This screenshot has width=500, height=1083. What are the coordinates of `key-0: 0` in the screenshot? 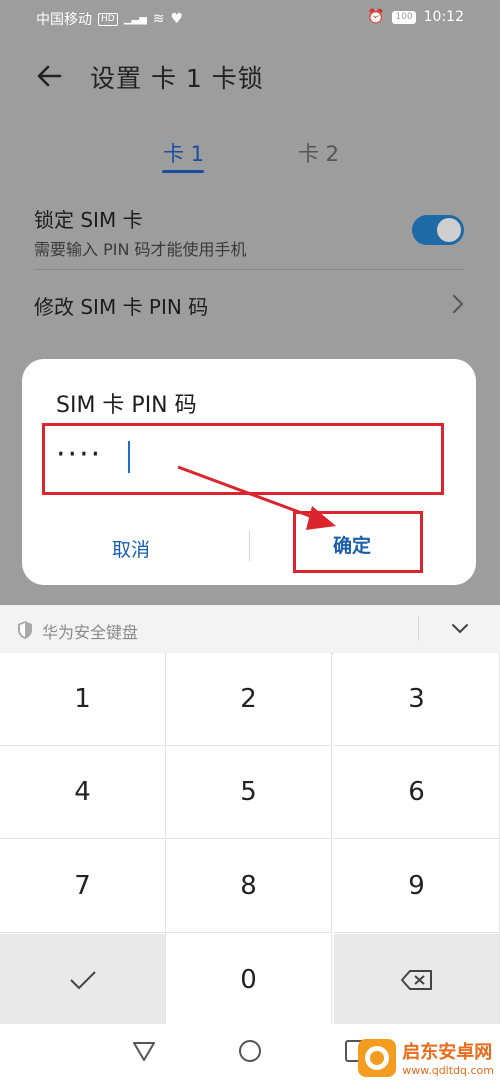 It's located at (249, 980).